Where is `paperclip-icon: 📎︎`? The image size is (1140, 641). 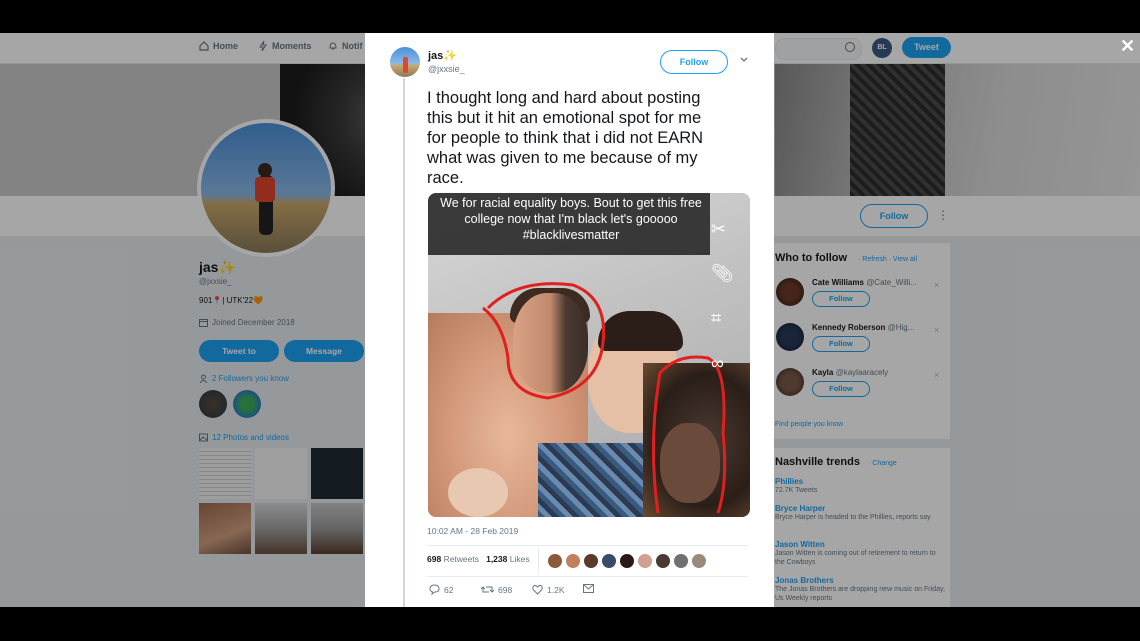 paperclip-icon: 📎︎ is located at coordinates (722, 273).